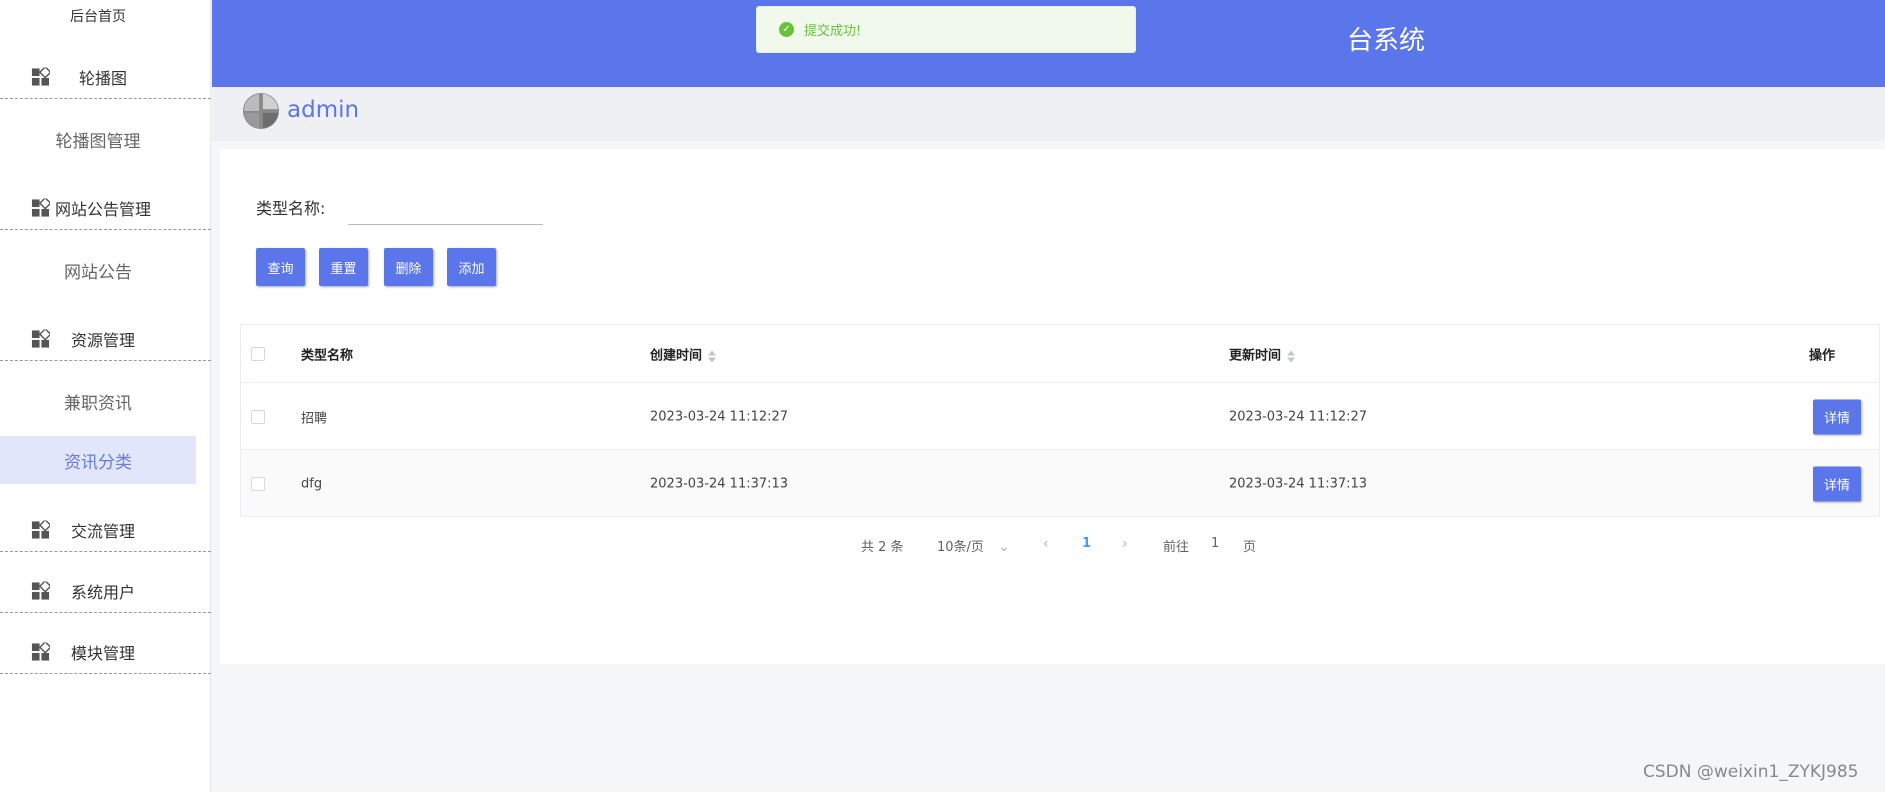  I want to click on chevron-down-icon: ⌄, so click(1003, 547).